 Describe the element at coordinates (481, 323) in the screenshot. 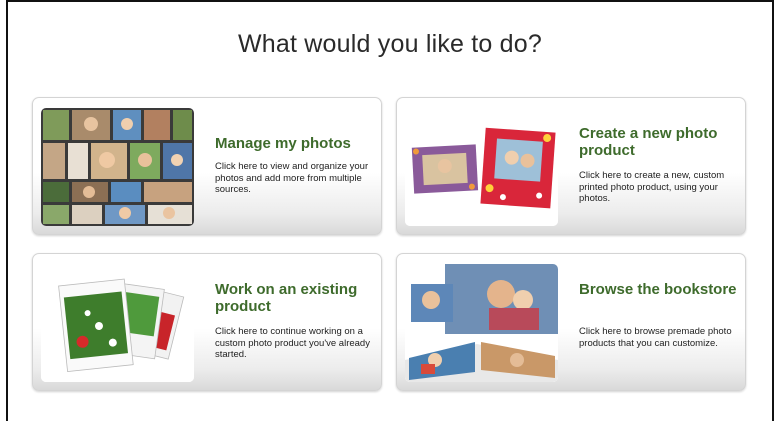

I see `photo-books-image` at that location.